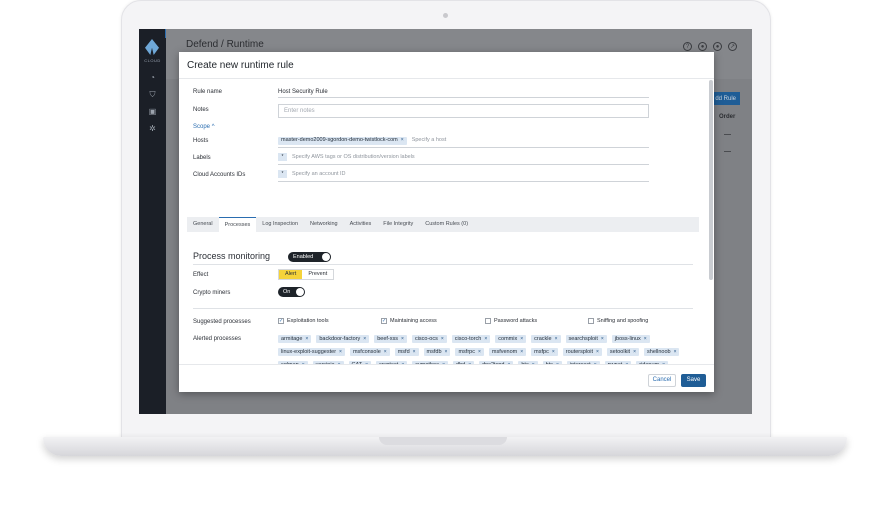 This screenshot has width=886, height=512. What do you see at coordinates (291, 292) in the screenshot?
I see `crypto-miners-toggle: On` at bounding box center [291, 292].